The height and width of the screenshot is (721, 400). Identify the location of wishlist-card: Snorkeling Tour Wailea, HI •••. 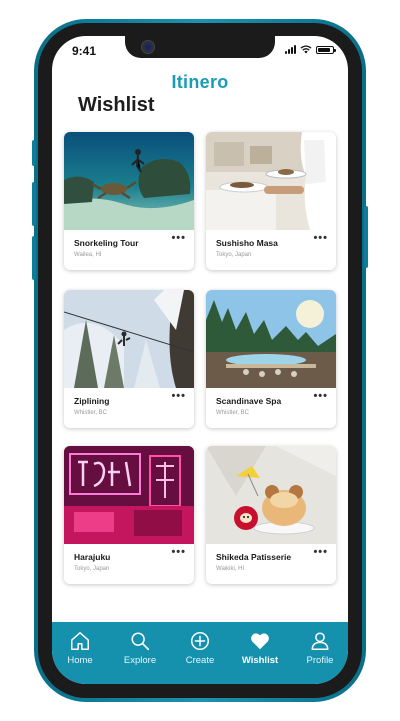
(129, 201).